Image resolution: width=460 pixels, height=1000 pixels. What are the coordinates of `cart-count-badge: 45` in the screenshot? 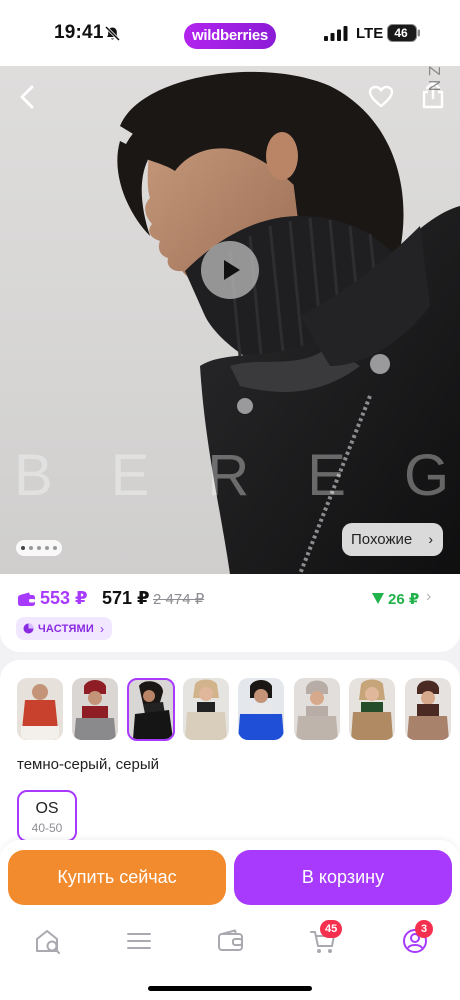 It's located at (331, 929).